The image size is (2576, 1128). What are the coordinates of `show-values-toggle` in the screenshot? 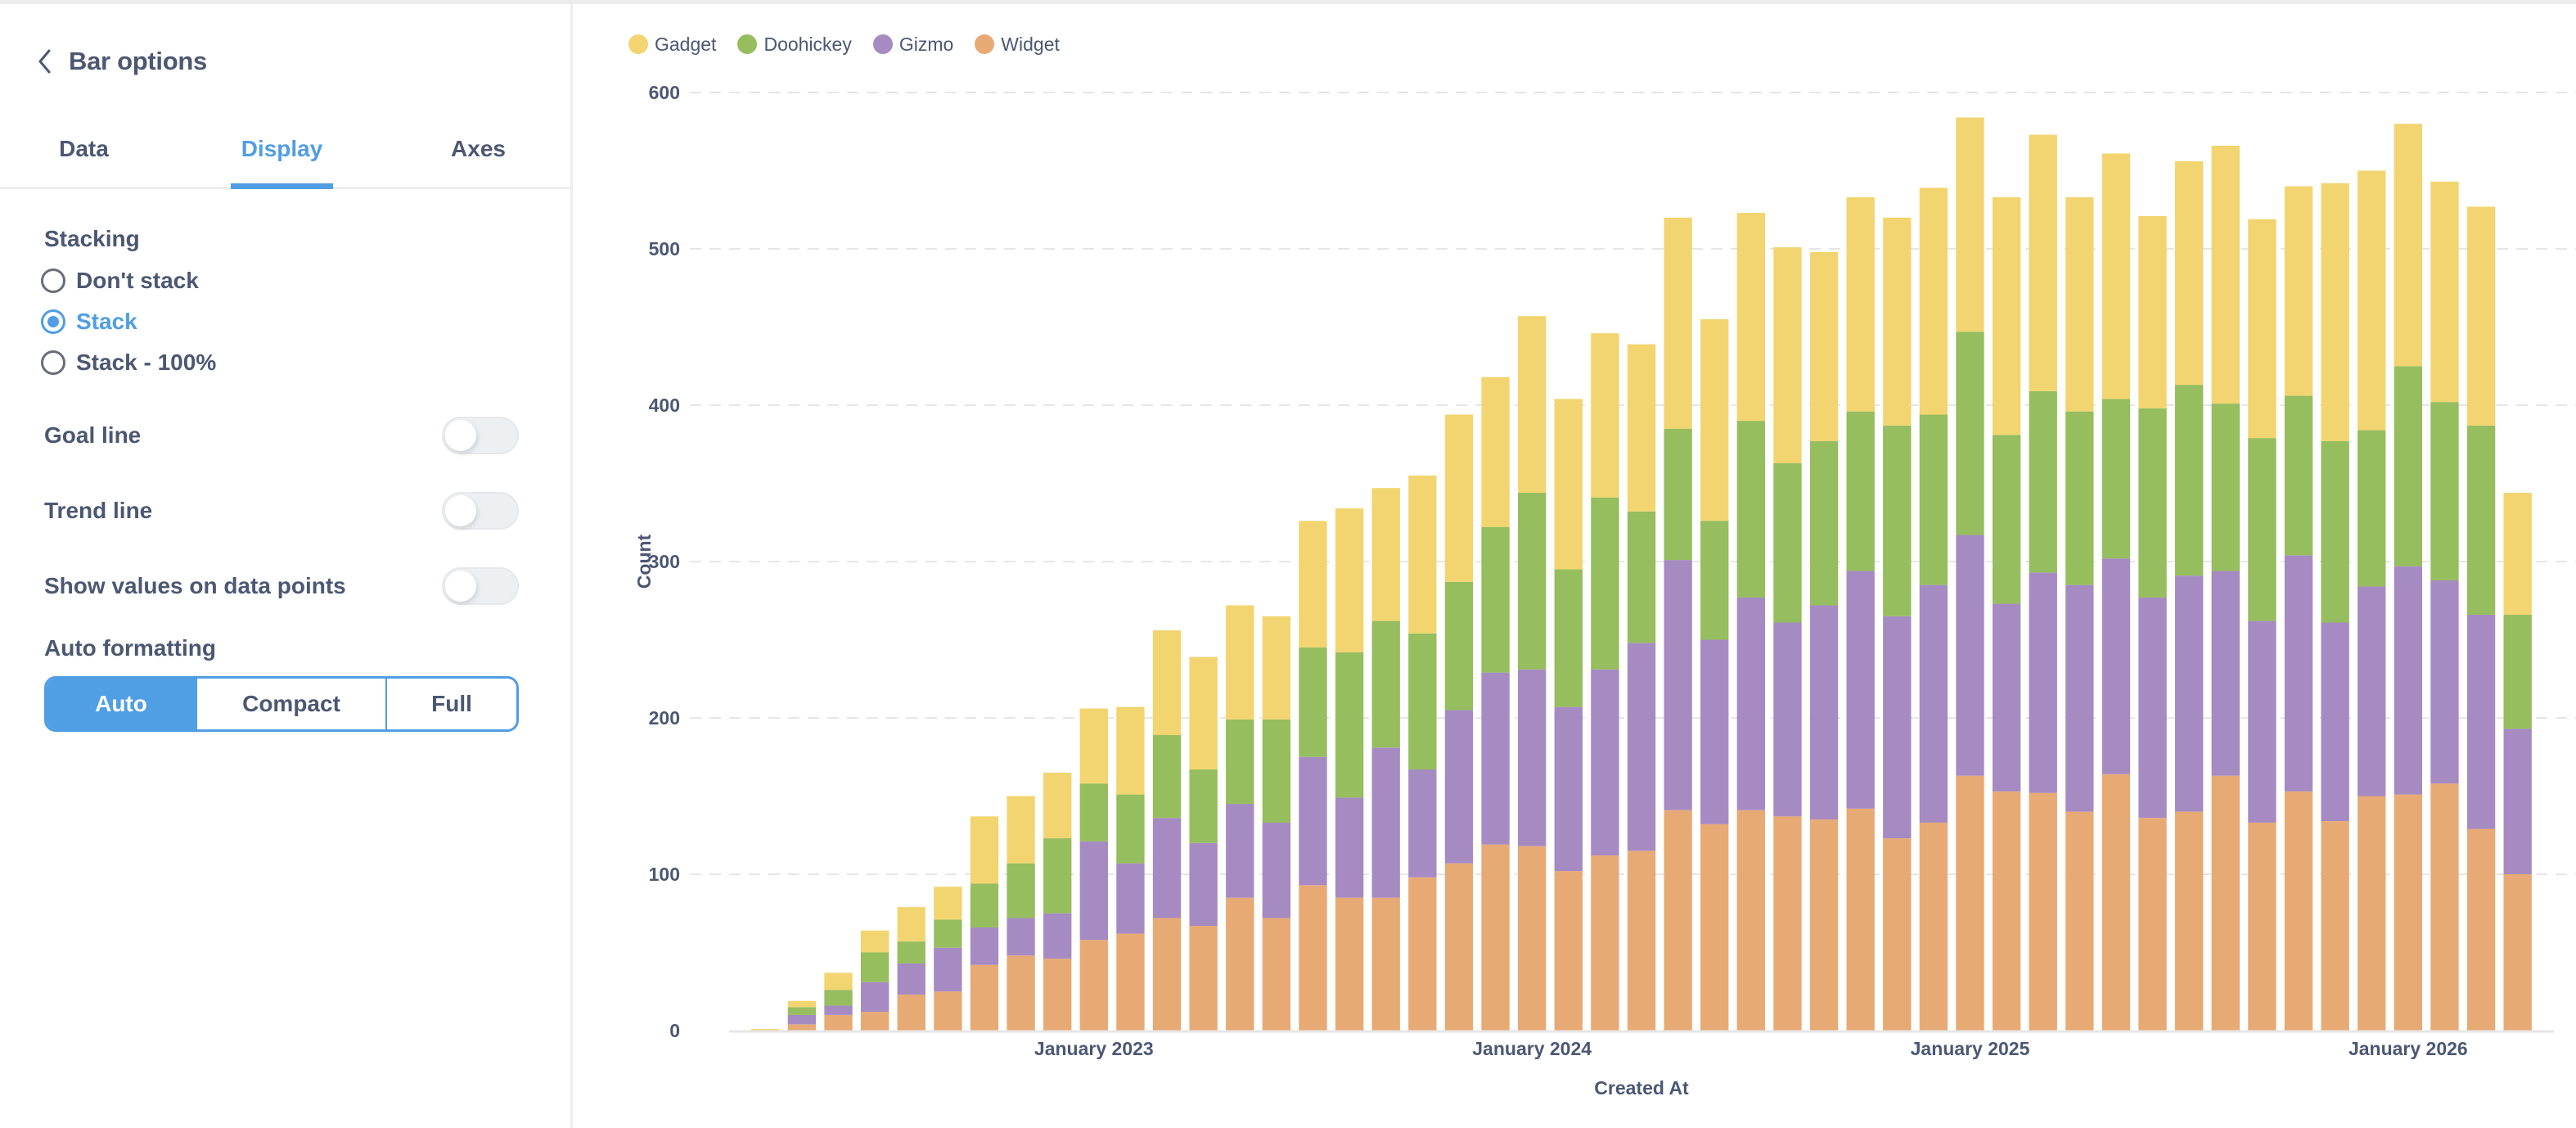 It's located at (481, 586).